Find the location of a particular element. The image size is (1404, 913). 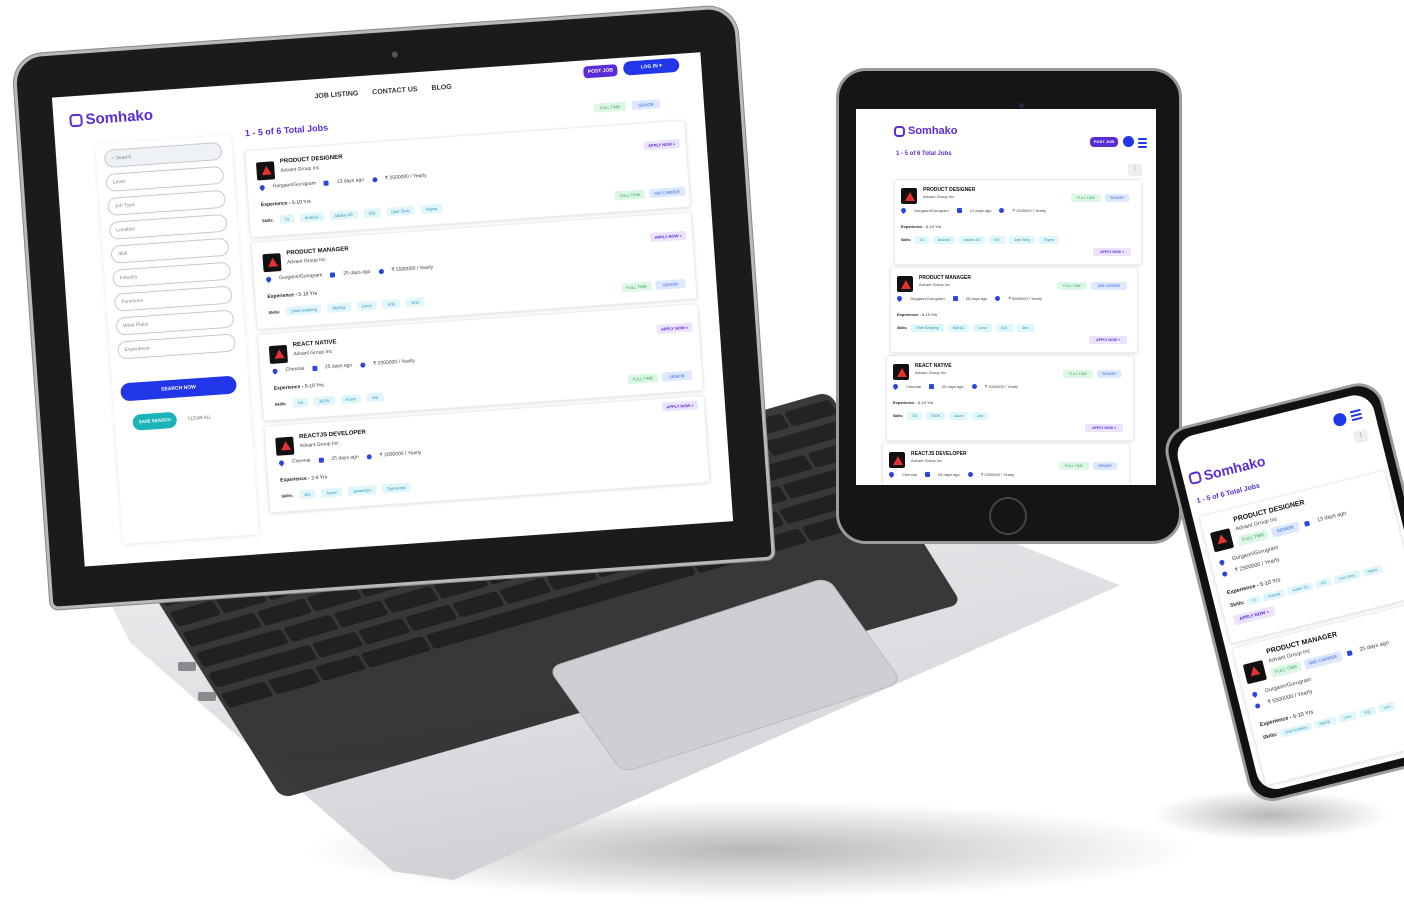

search-icon: ⌕ is located at coordinates (113, 158).